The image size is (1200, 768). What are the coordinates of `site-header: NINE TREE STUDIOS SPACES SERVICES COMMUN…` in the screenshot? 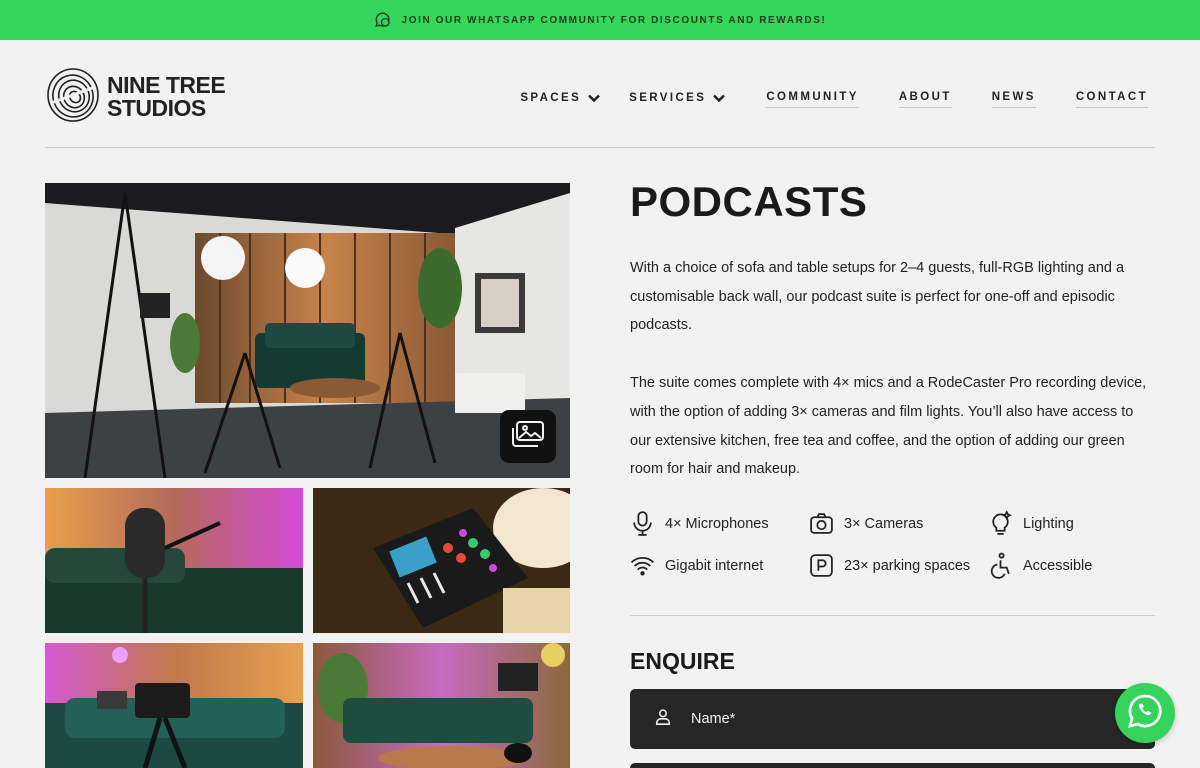 It's located at (600, 94).